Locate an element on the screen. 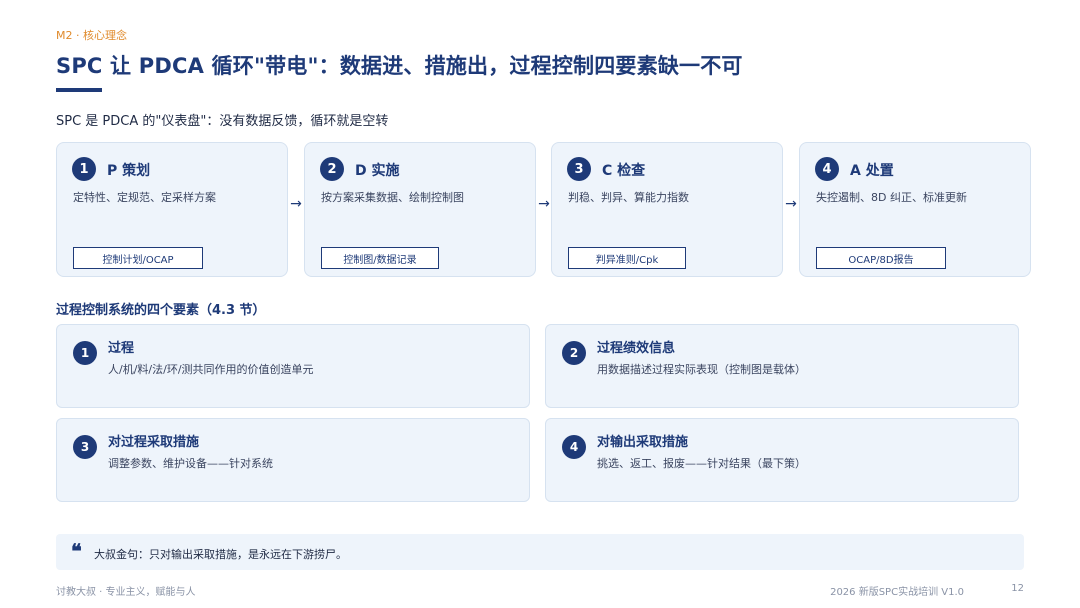  pdca-card-title: P 策划 is located at coordinates (129, 171).